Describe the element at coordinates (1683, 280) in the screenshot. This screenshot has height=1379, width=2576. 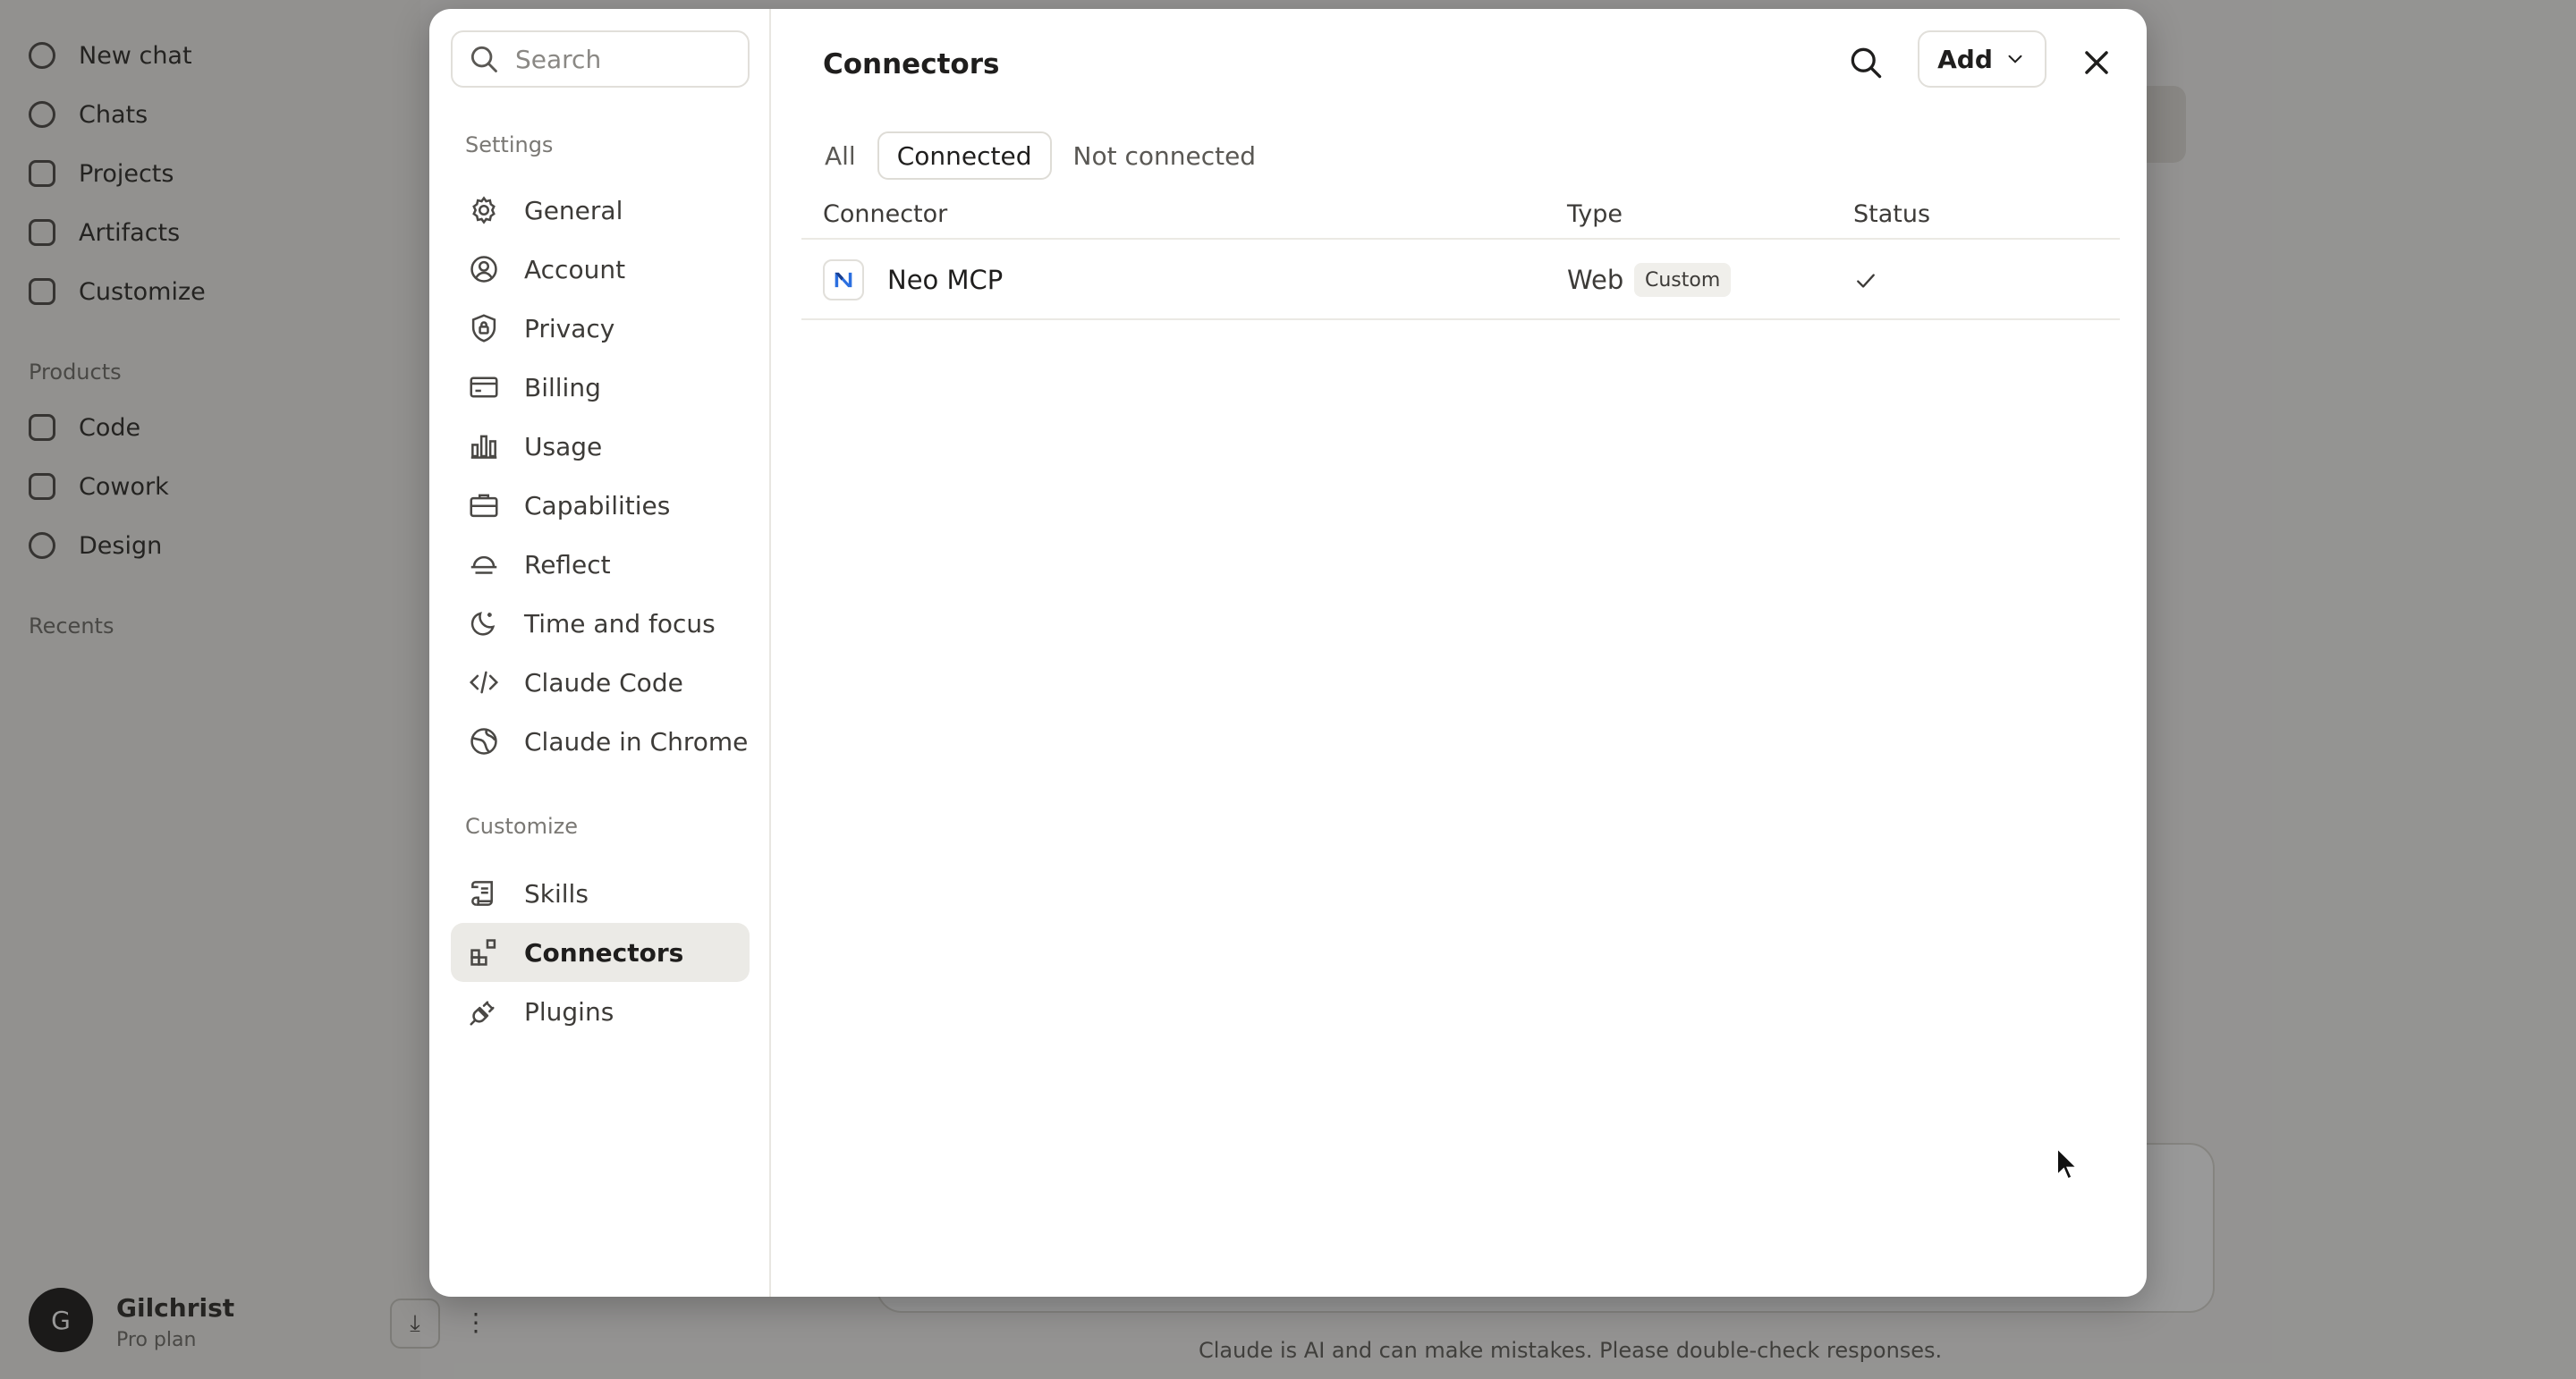
I see `custom-badge: Custom` at that location.